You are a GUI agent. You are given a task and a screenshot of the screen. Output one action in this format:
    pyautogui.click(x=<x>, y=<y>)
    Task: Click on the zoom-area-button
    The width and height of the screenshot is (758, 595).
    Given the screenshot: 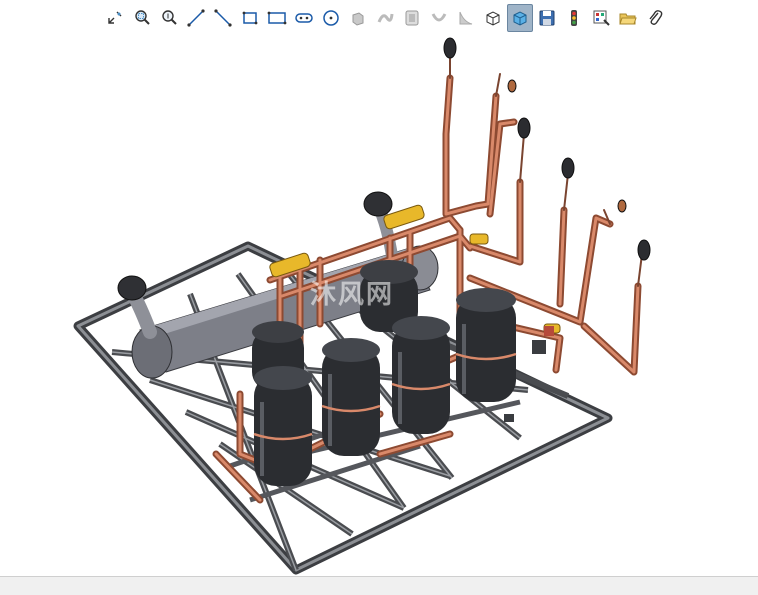 What is the action you would take?
    pyautogui.click(x=142, y=18)
    